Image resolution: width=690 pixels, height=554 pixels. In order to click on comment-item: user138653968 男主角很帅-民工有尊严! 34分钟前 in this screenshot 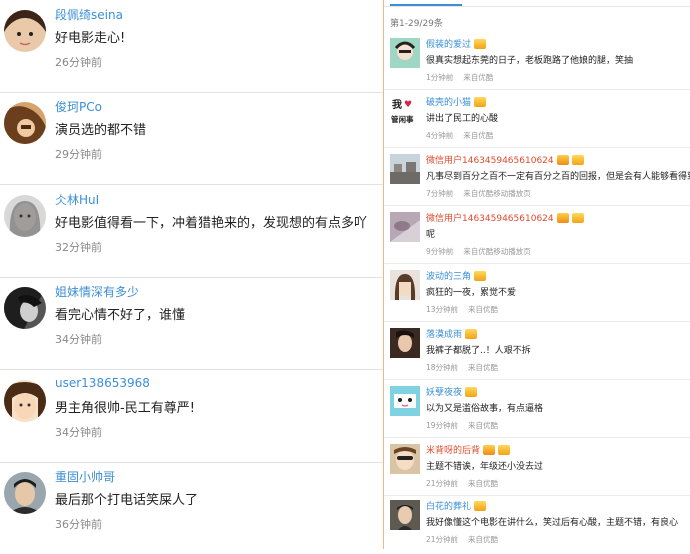, I will do `click(191, 416)`.